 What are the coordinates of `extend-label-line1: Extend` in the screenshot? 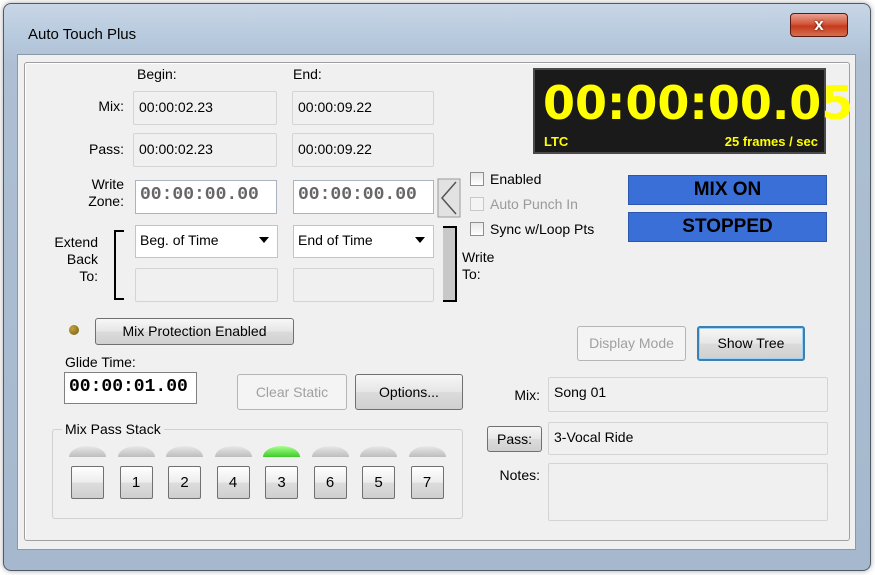 It's located at (76, 242).